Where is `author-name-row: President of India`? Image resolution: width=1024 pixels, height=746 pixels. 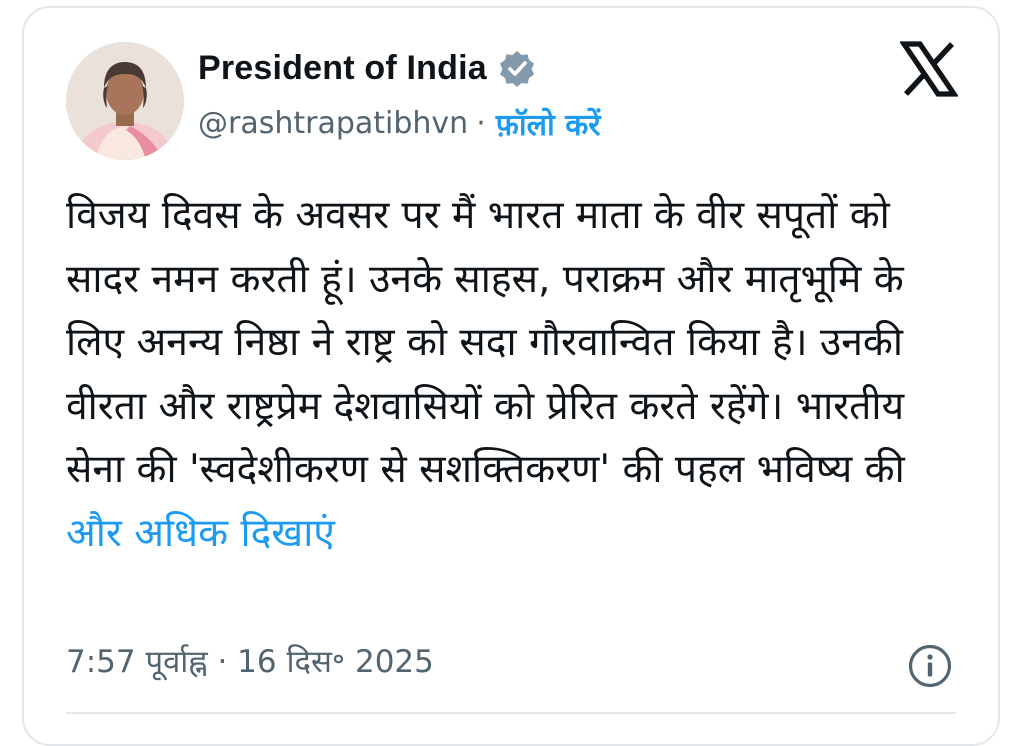
author-name-row: President of India is located at coordinates (367, 68).